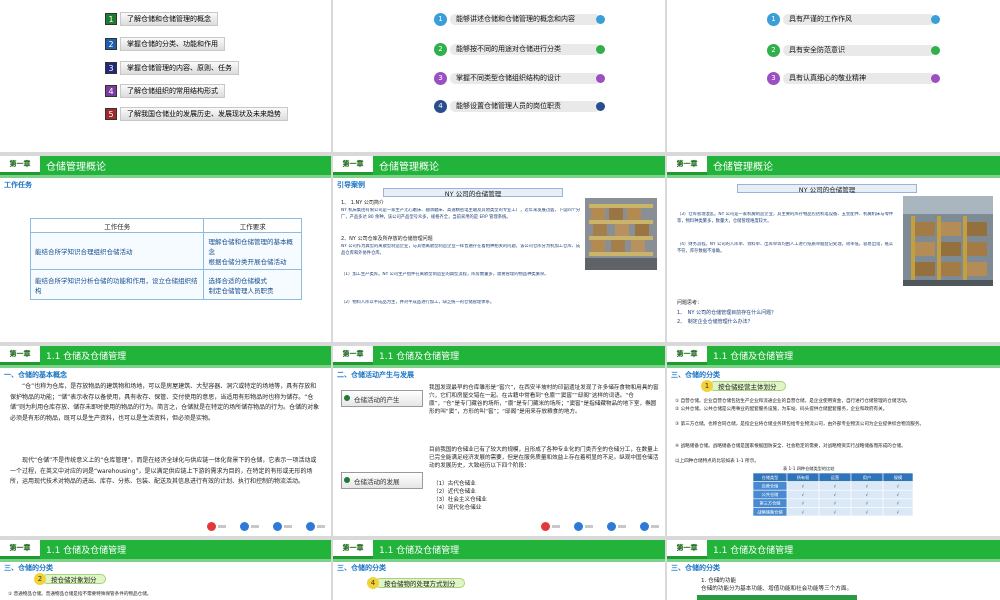  I want to click on stage-item: （3）社会主义仓储业, so click(460, 500).